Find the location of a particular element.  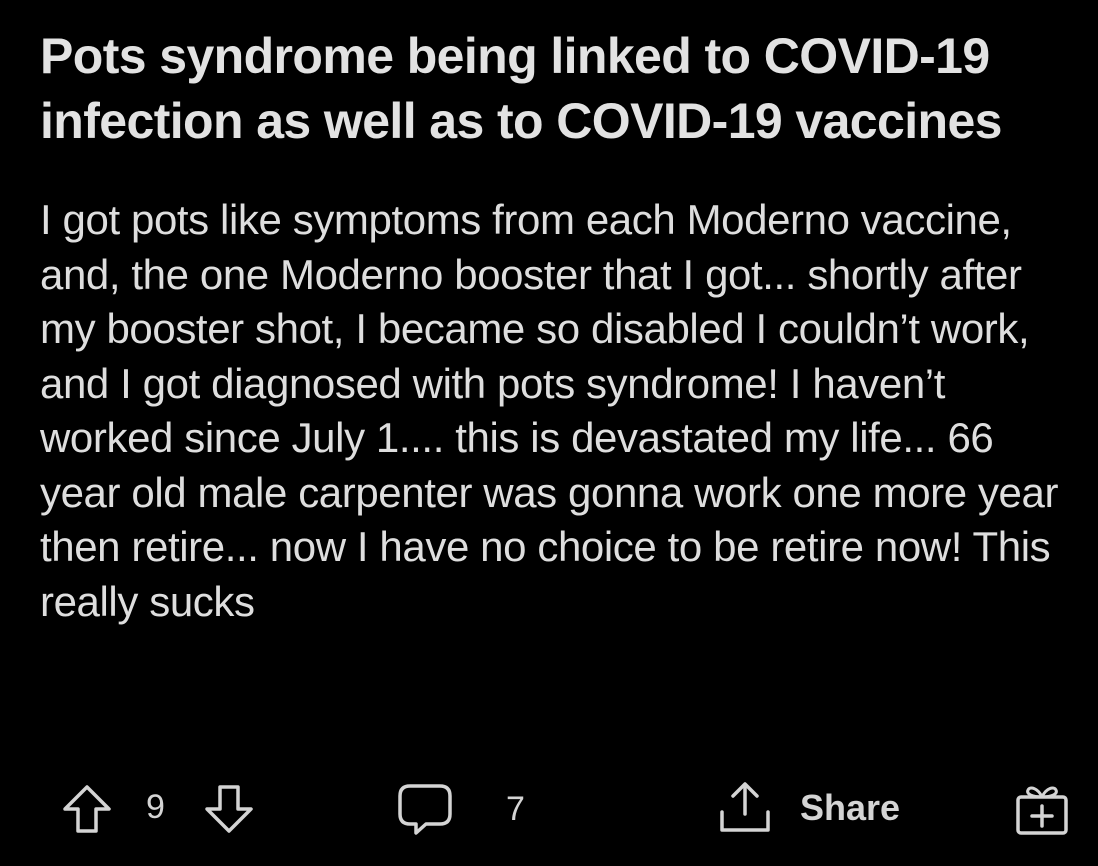

arrow-up-outline-icon is located at coordinates (87, 809).